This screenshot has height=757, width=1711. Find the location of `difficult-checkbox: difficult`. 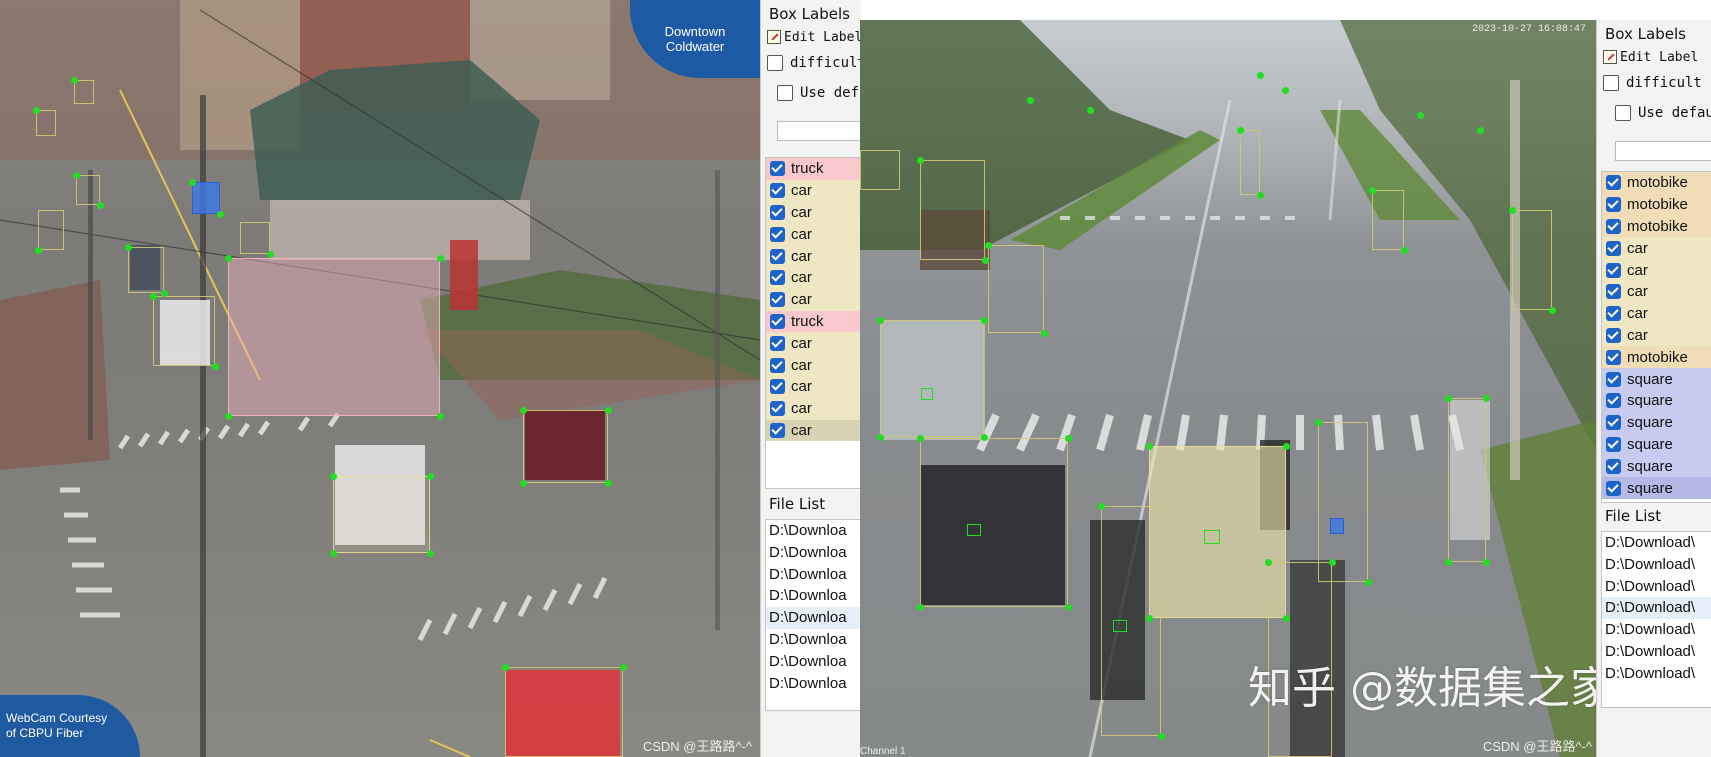

difficult-checkbox: difficult is located at coordinates (1657, 83).